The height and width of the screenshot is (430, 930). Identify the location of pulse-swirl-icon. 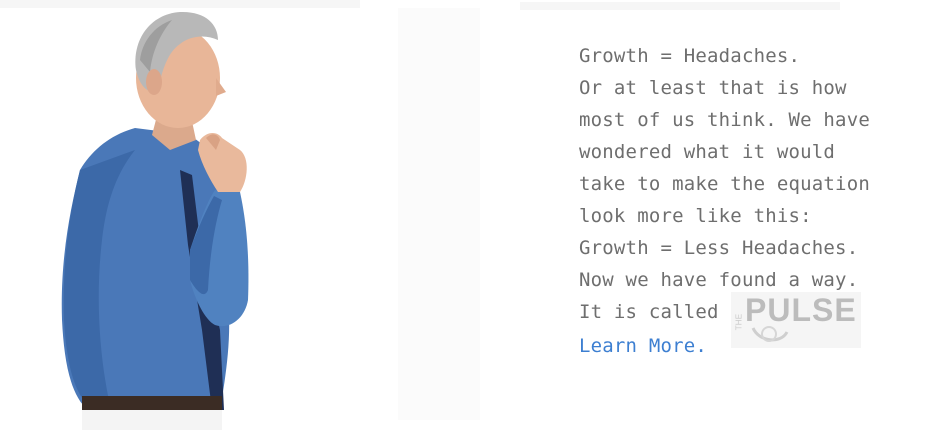
(770, 334).